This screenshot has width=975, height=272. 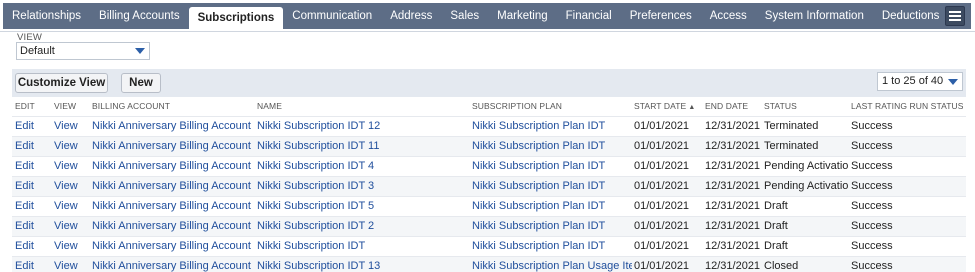 What do you see at coordinates (911, 16) in the screenshot?
I see `tab-deductions: Deductions` at bounding box center [911, 16].